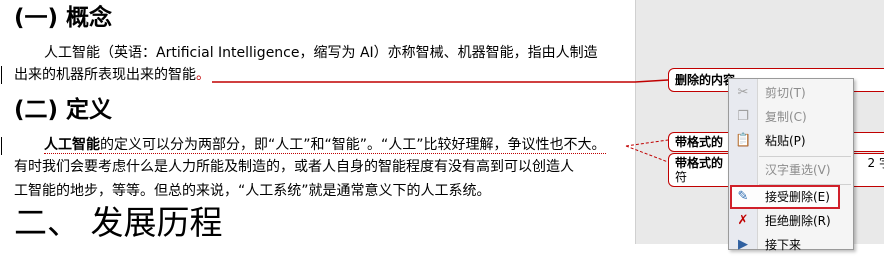  What do you see at coordinates (743, 92) in the screenshot?
I see `scissors-icon: ✂` at bounding box center [743, 92].